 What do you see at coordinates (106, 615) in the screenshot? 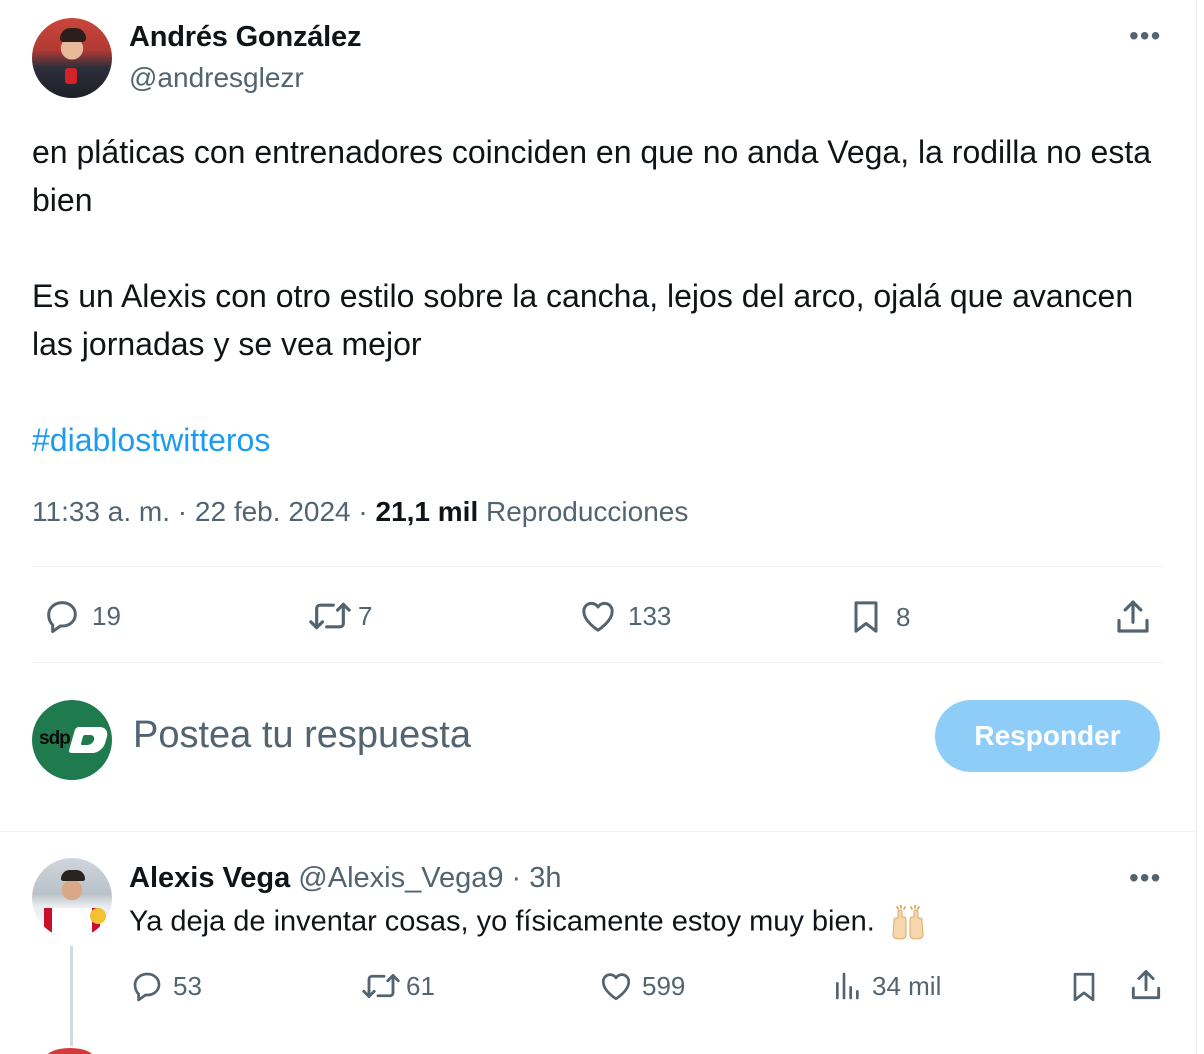
I see `reply-count: 19` at bounding box center [106, 615].